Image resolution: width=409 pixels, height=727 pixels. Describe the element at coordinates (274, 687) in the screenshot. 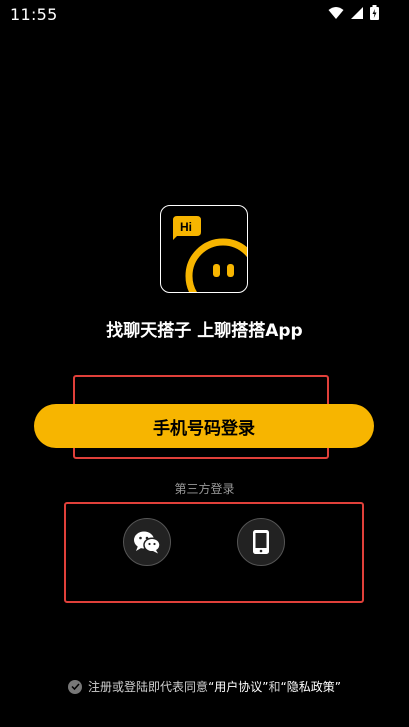

I see `agreement-and: 和` at that location.